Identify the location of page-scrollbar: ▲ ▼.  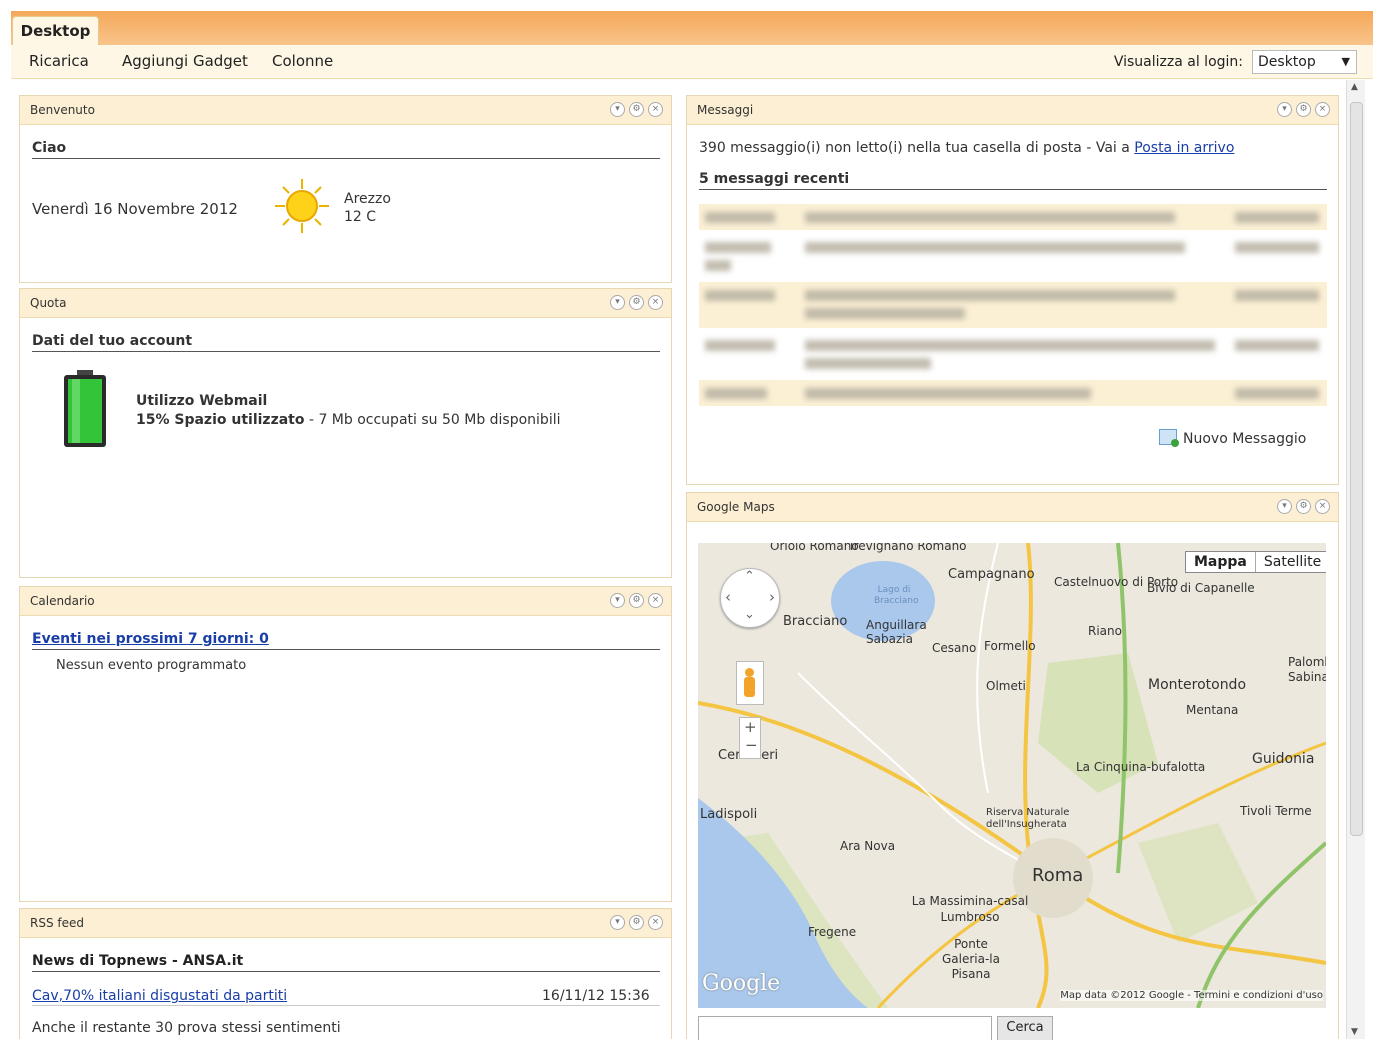
(1355, 559).